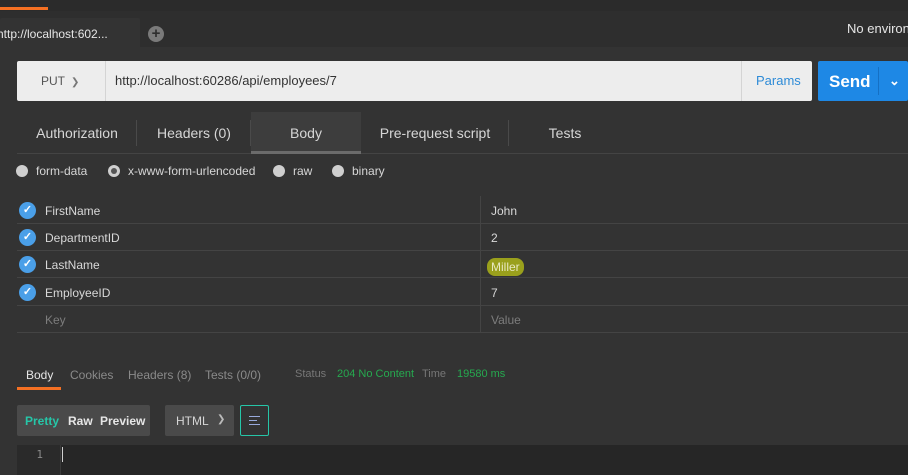  I want to click on text-cursor, so click(62, 454).